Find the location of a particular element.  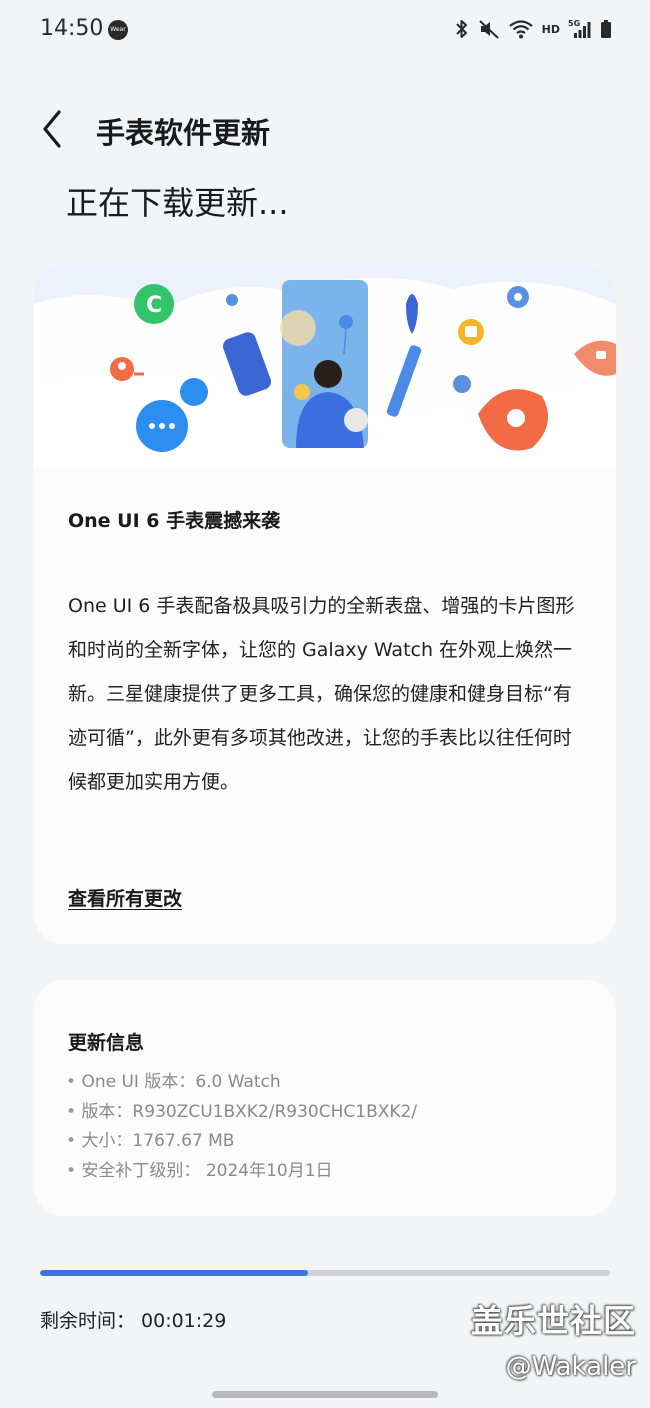

download-progress-fill is located at coordinates (174, 1273).